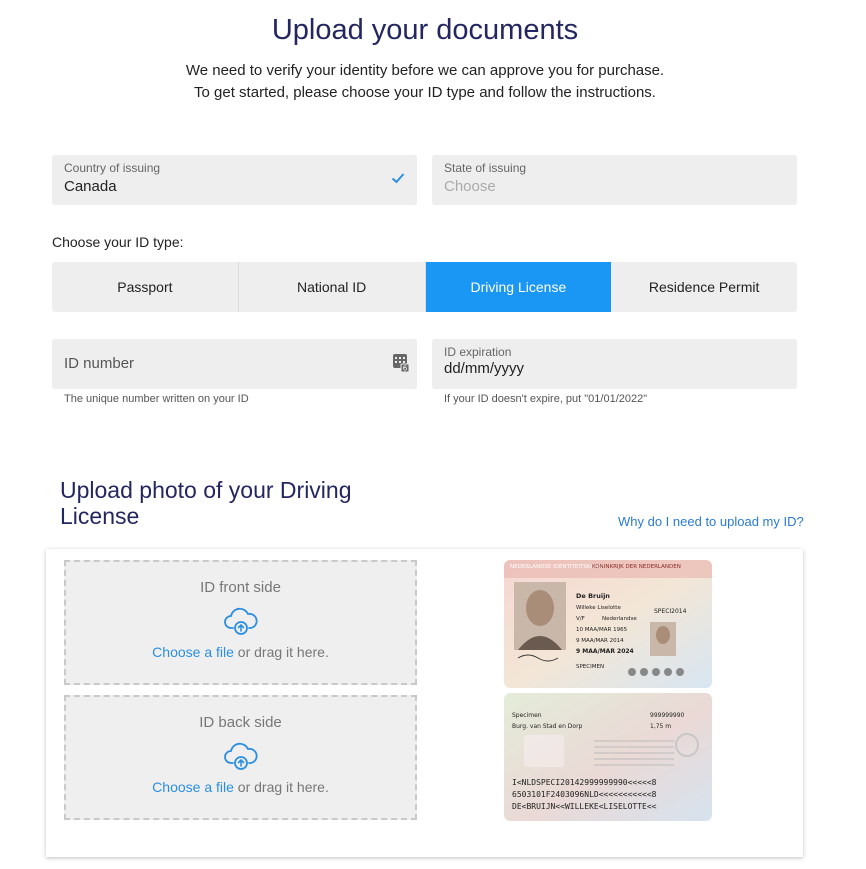  What do you see at coordinates (118, 242) in the screenshot?
I see `id-type-label: Choose your ID type:` at bounding box center [118, 242].